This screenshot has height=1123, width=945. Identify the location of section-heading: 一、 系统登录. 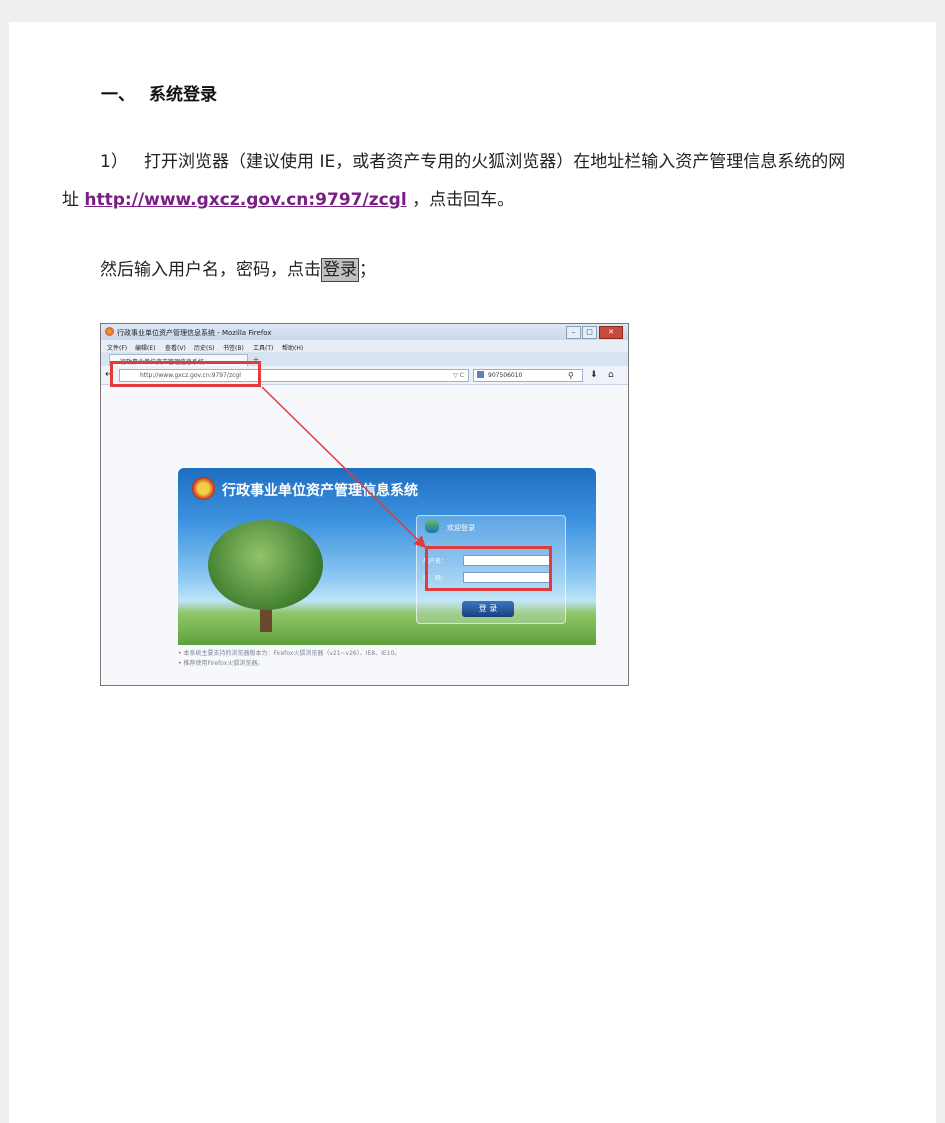
(159, 92).